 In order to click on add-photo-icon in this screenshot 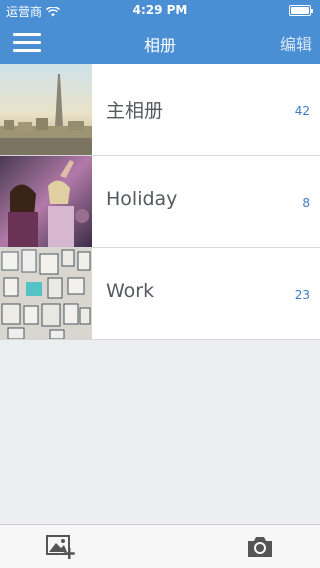, I will do `click(60, 547)`.